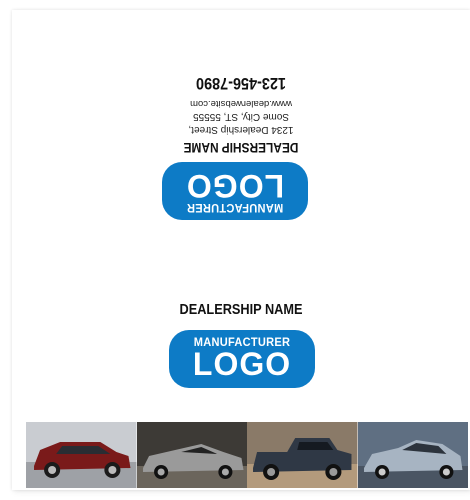 Image resolution: width=470 pixels, height=500 pixels. I want to click on phone-number: 123-456-7890, so click(241, 83).